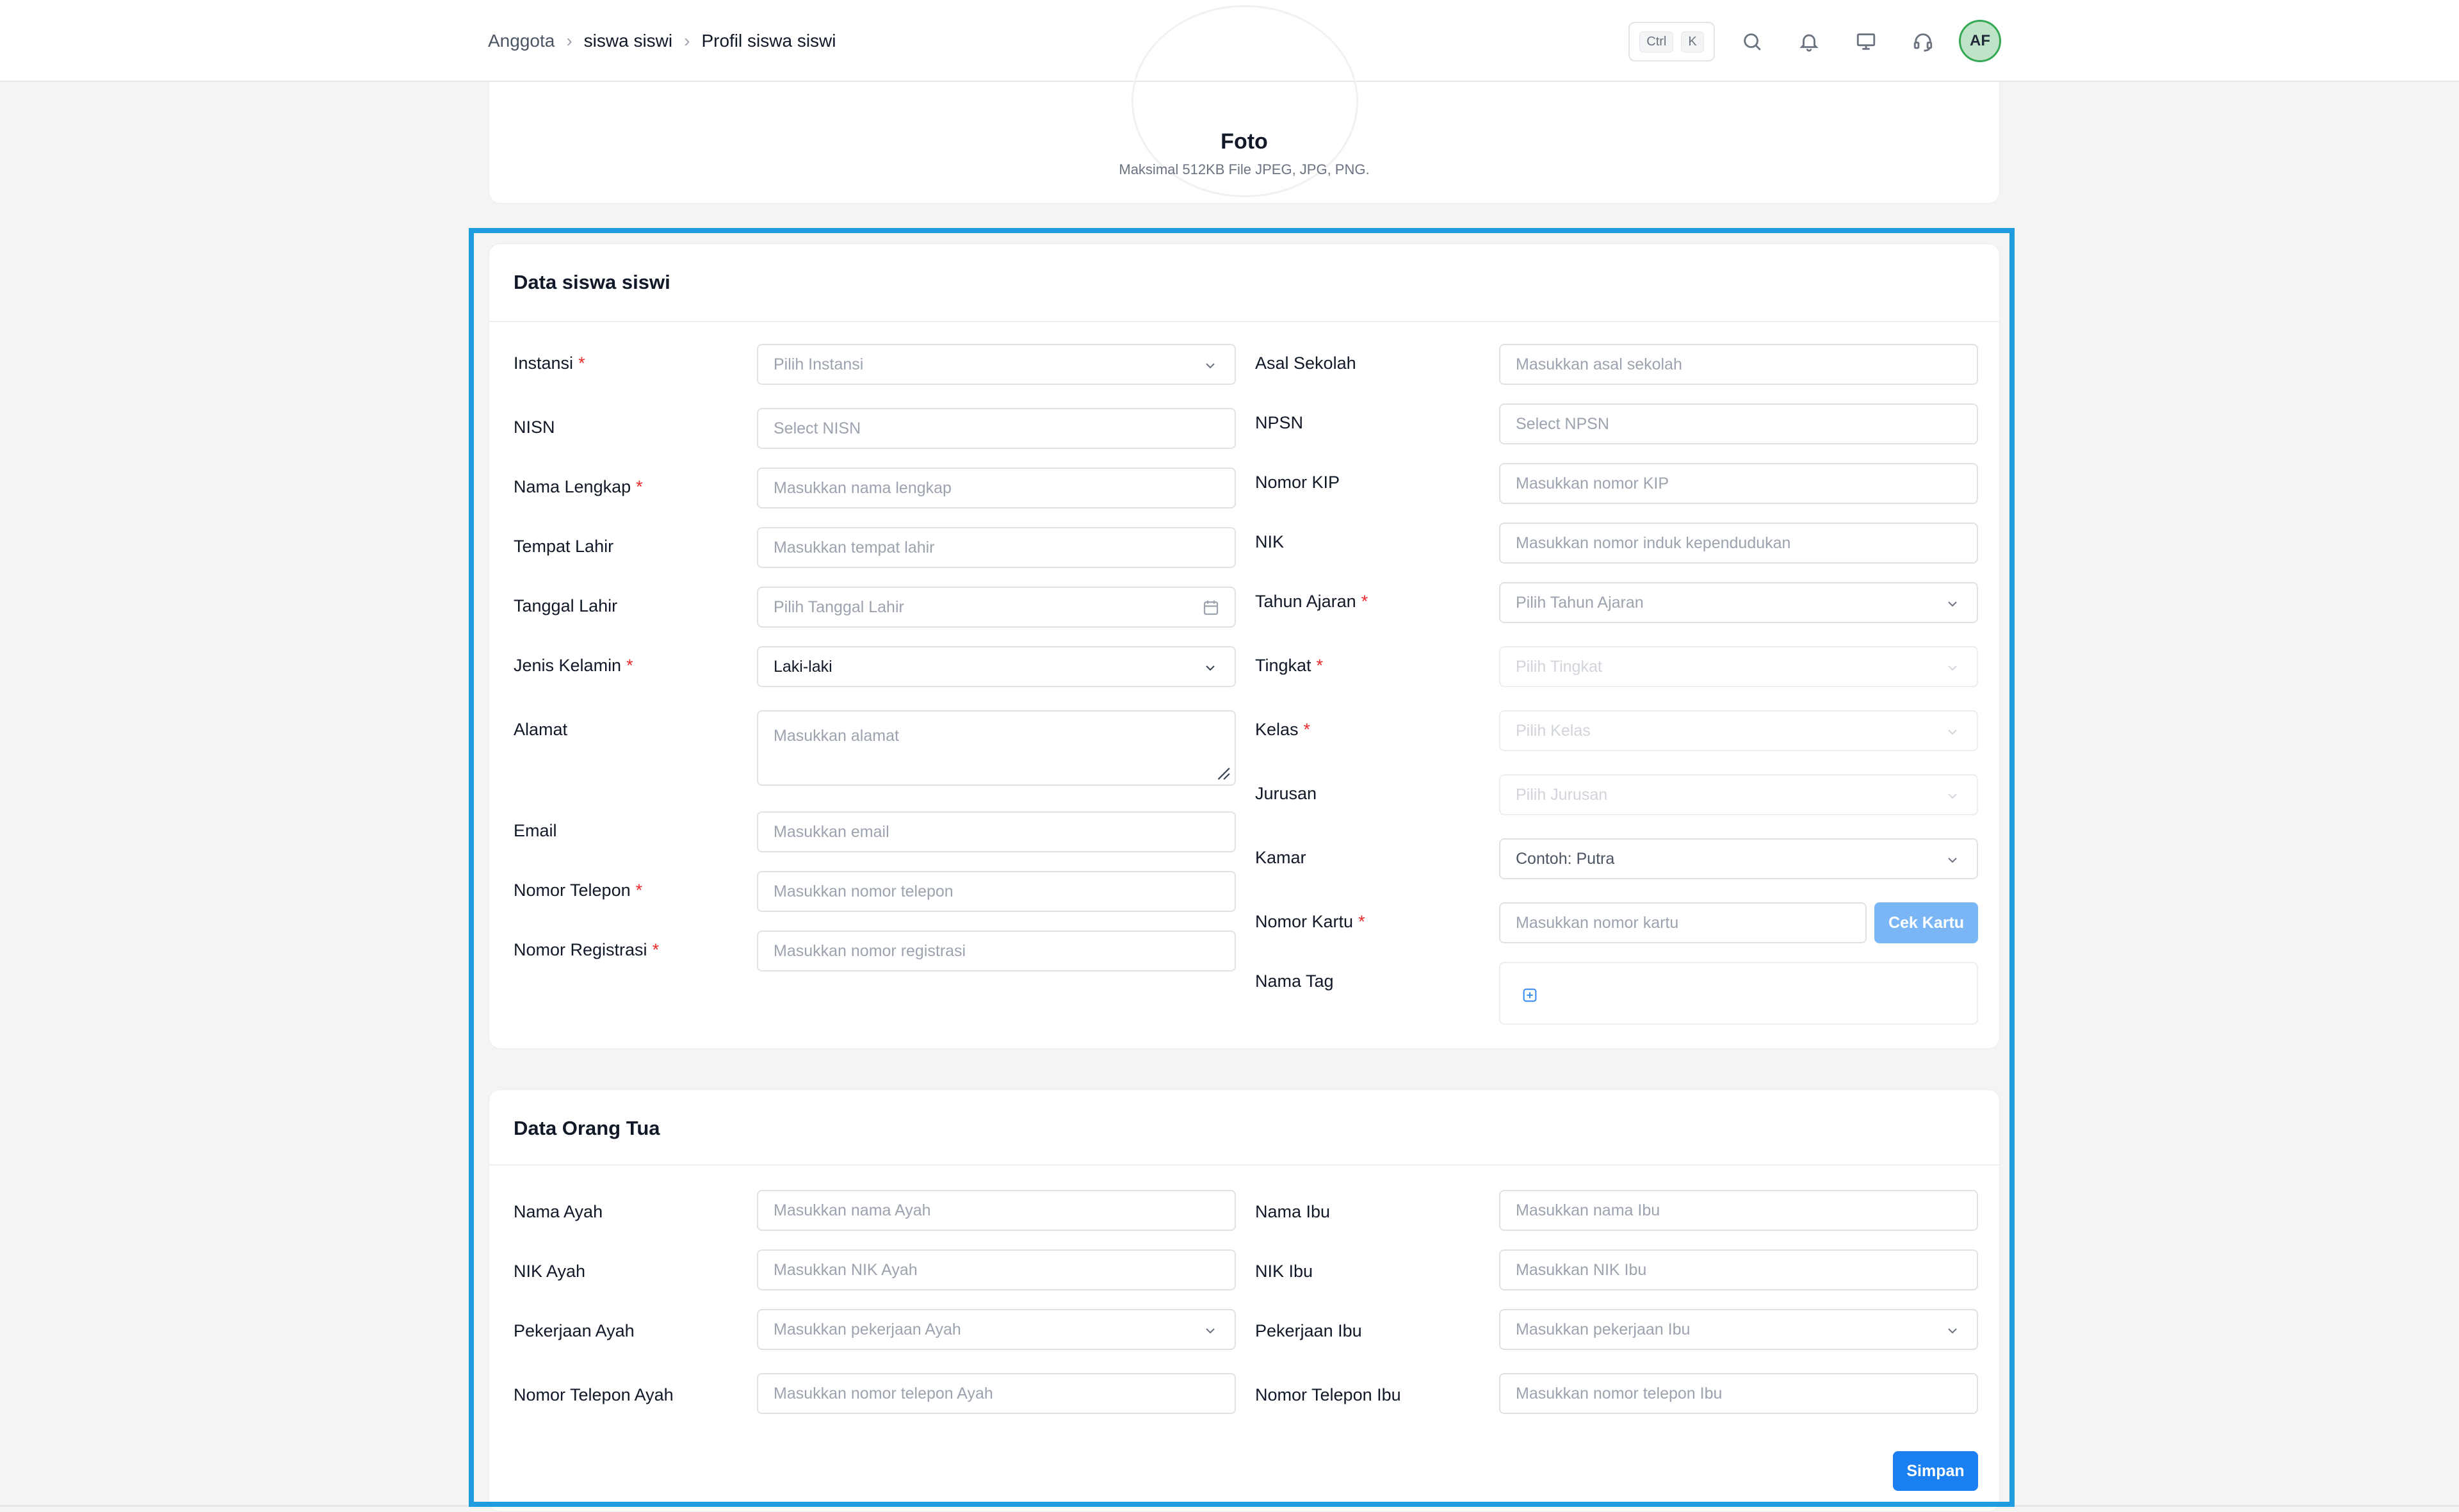 The width and height of the screenshot is (2459, 1512). Describe the element at coordinates (1530, 995) in the screenshot. I see `add-tag-icon` at that location.